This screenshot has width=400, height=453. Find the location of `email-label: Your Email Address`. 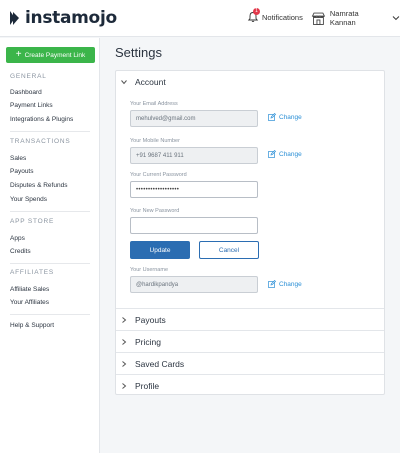

email-label: Your Email Address is located at coordinates (154, 104).